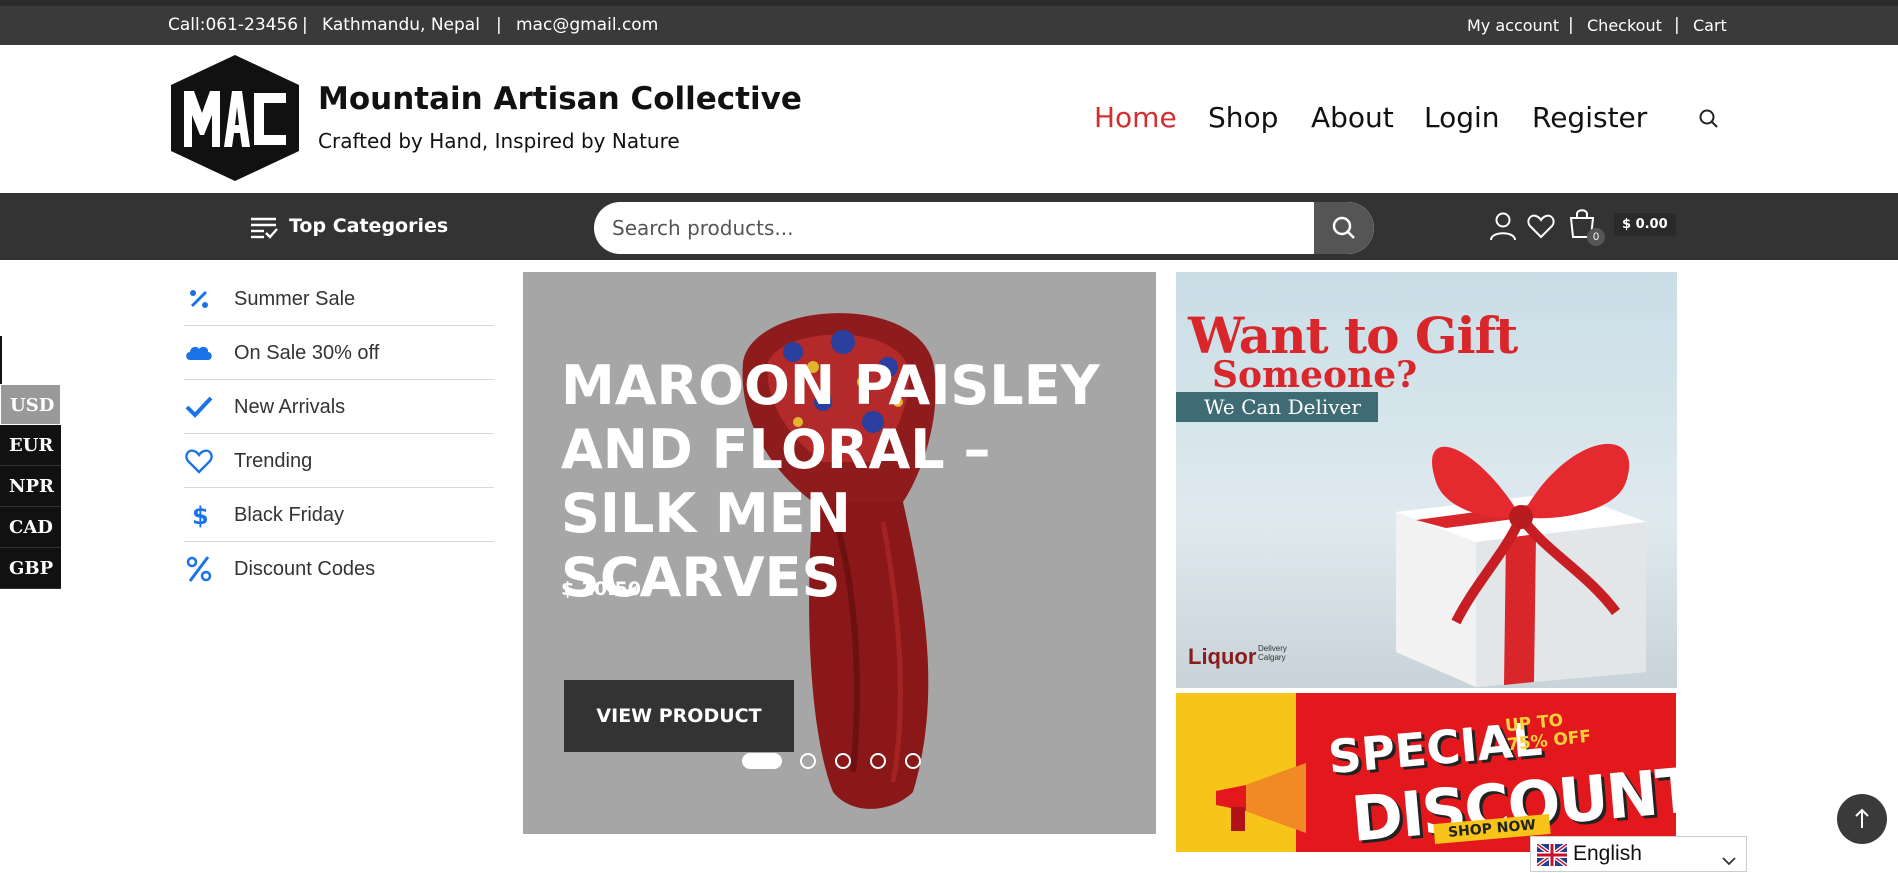  What do you see at coordinates (30, 404) in the screenshot?
I see `currency-usd: USD` at bounding box center [30, 404].